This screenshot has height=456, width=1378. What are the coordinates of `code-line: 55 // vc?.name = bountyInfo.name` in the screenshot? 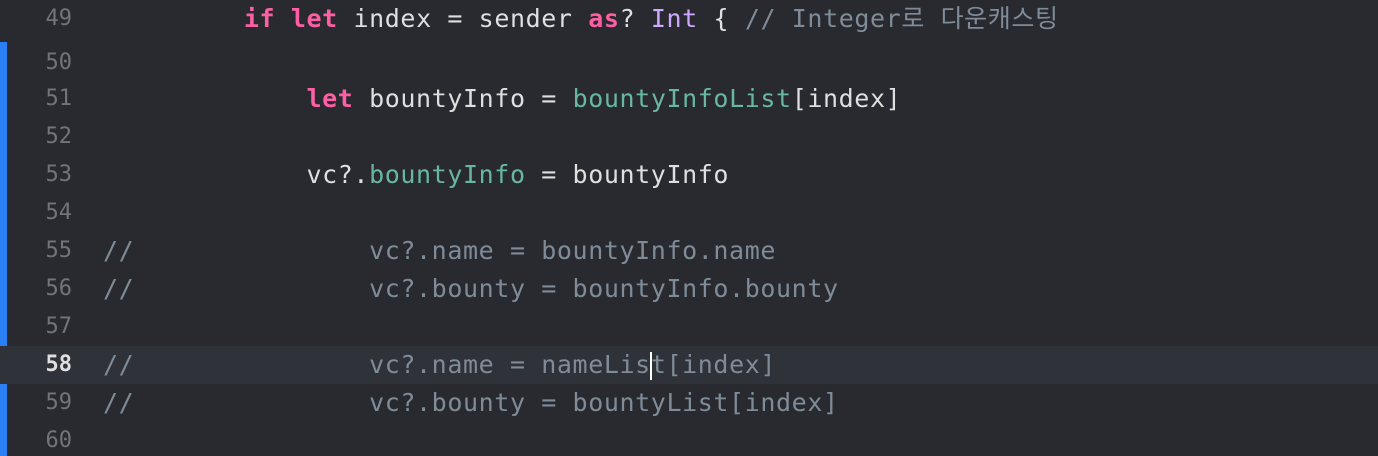 It's located at (689, 251).